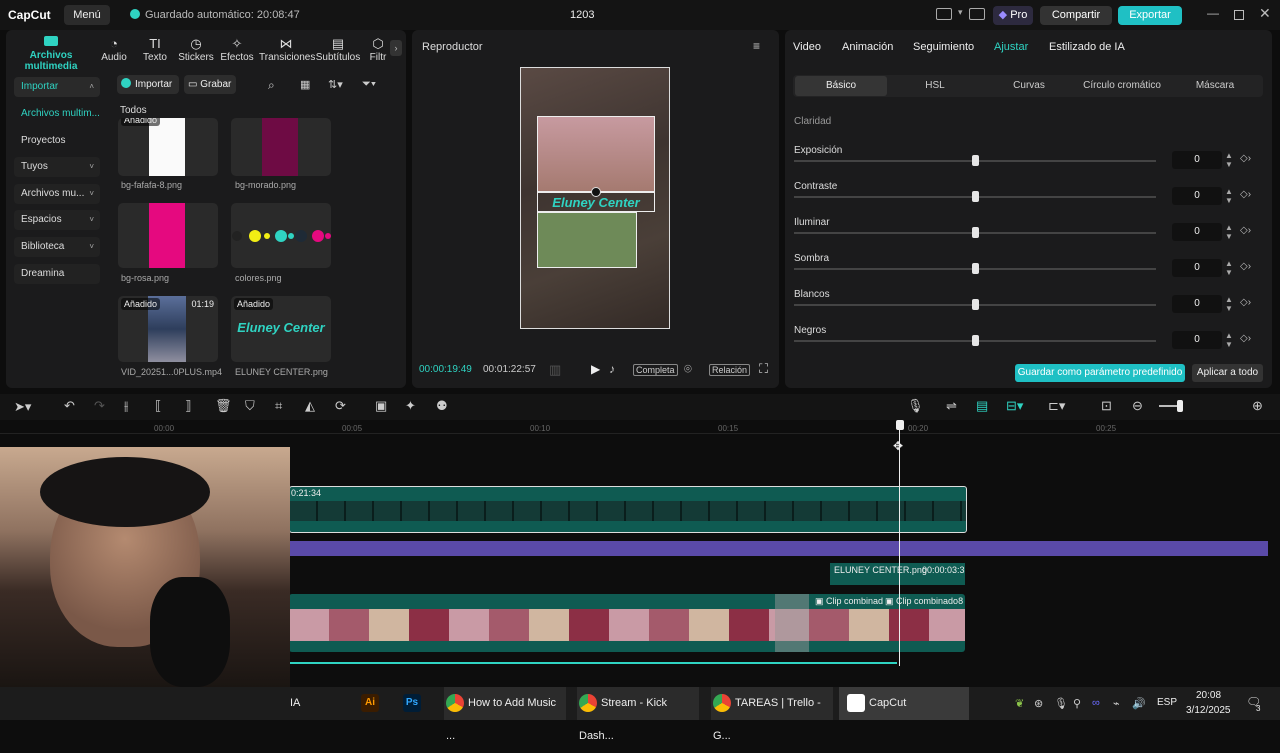 This screenshot has width=1280, height=753. What do you see at coordinates (57, 247) in the screenshot?
I see `sidebar-item-library: Biblioteca ˅` at bounding box center [57, 247].